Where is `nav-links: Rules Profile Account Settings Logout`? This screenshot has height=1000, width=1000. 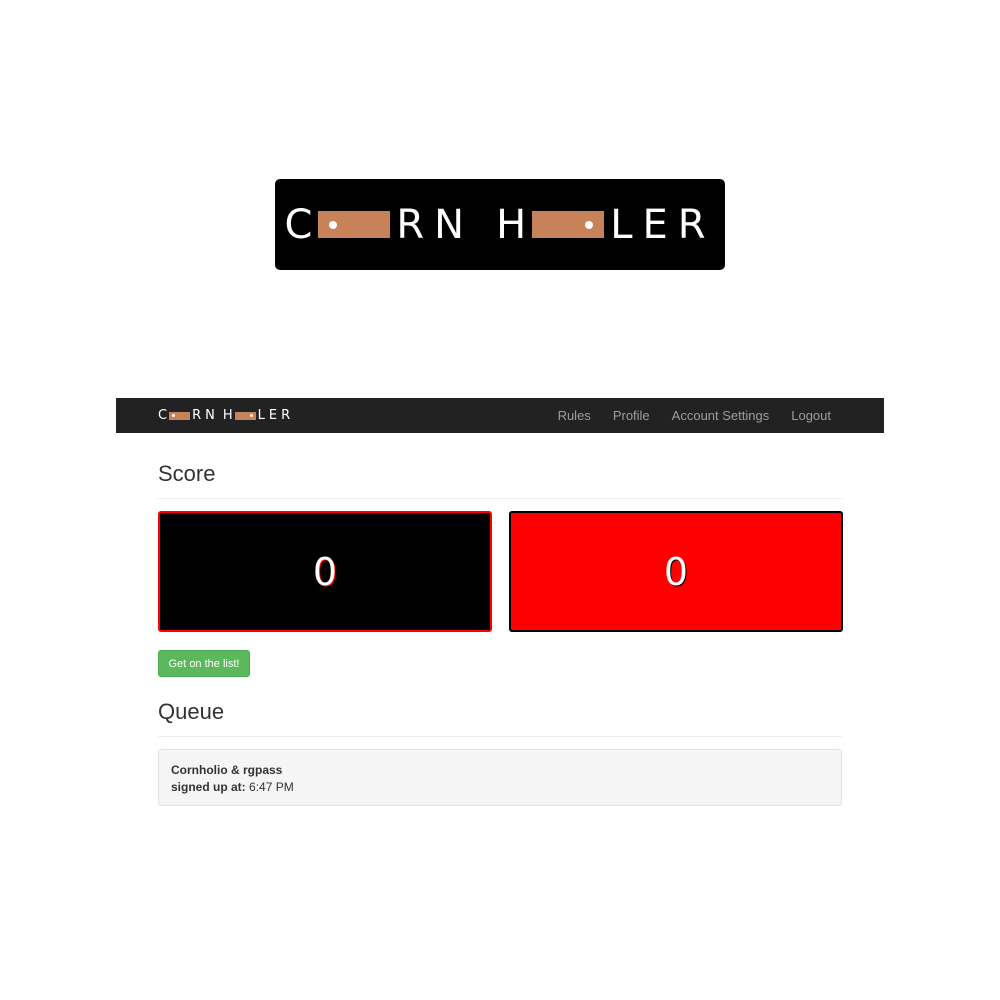 nav-links: Rules Profile Account Settings Logout is located at coordinates (683, 415).